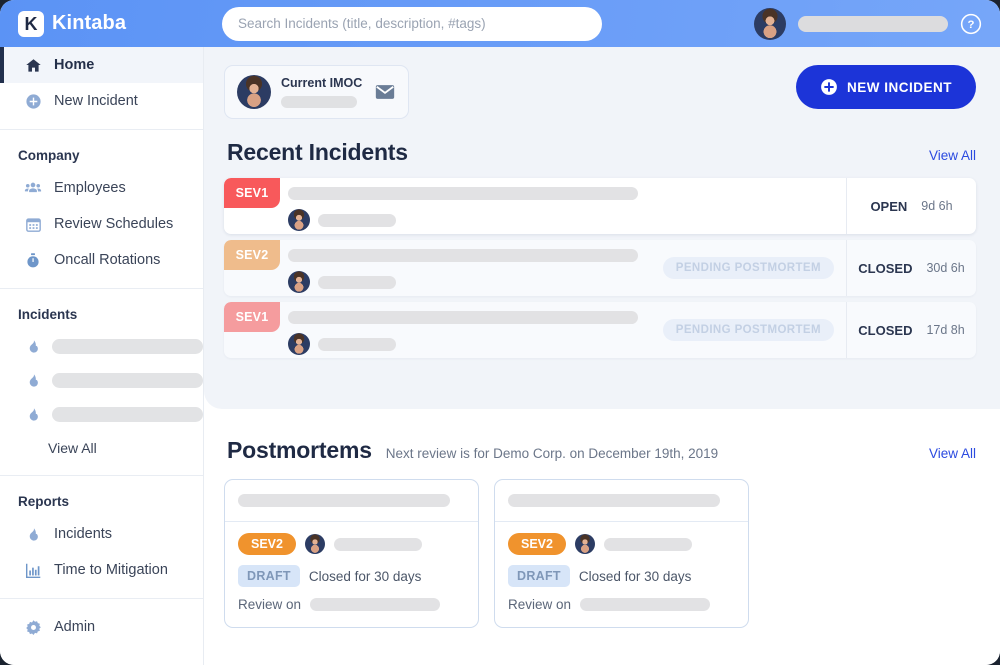  I want to click on sidebar-item-new-incident: New Incident, so click(101, 101).